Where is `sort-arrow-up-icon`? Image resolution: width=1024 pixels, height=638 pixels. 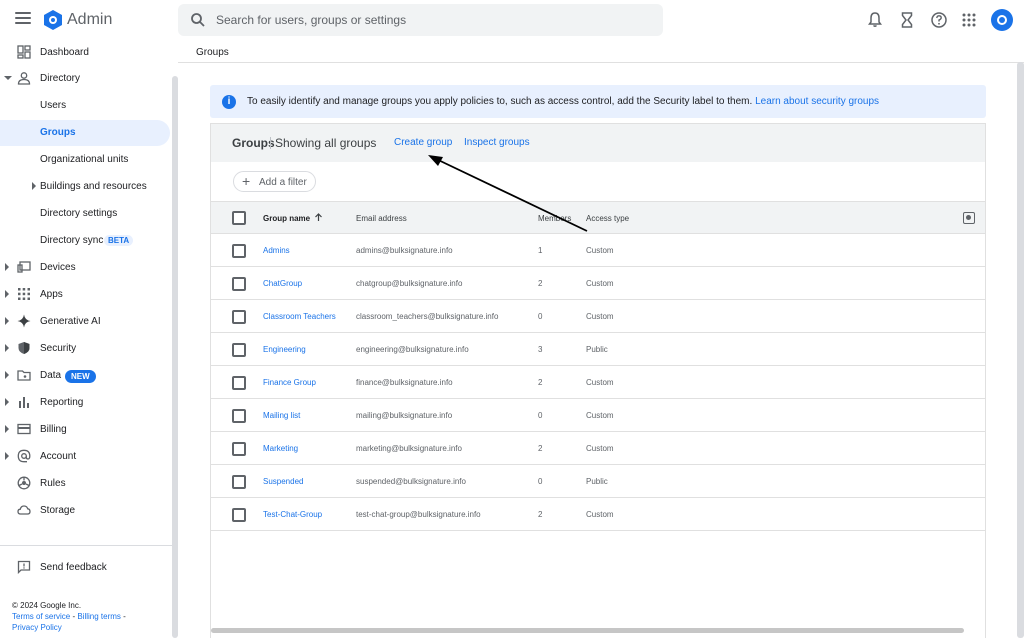
sort-arrow-up-icon is located at coordinates (318, 217).